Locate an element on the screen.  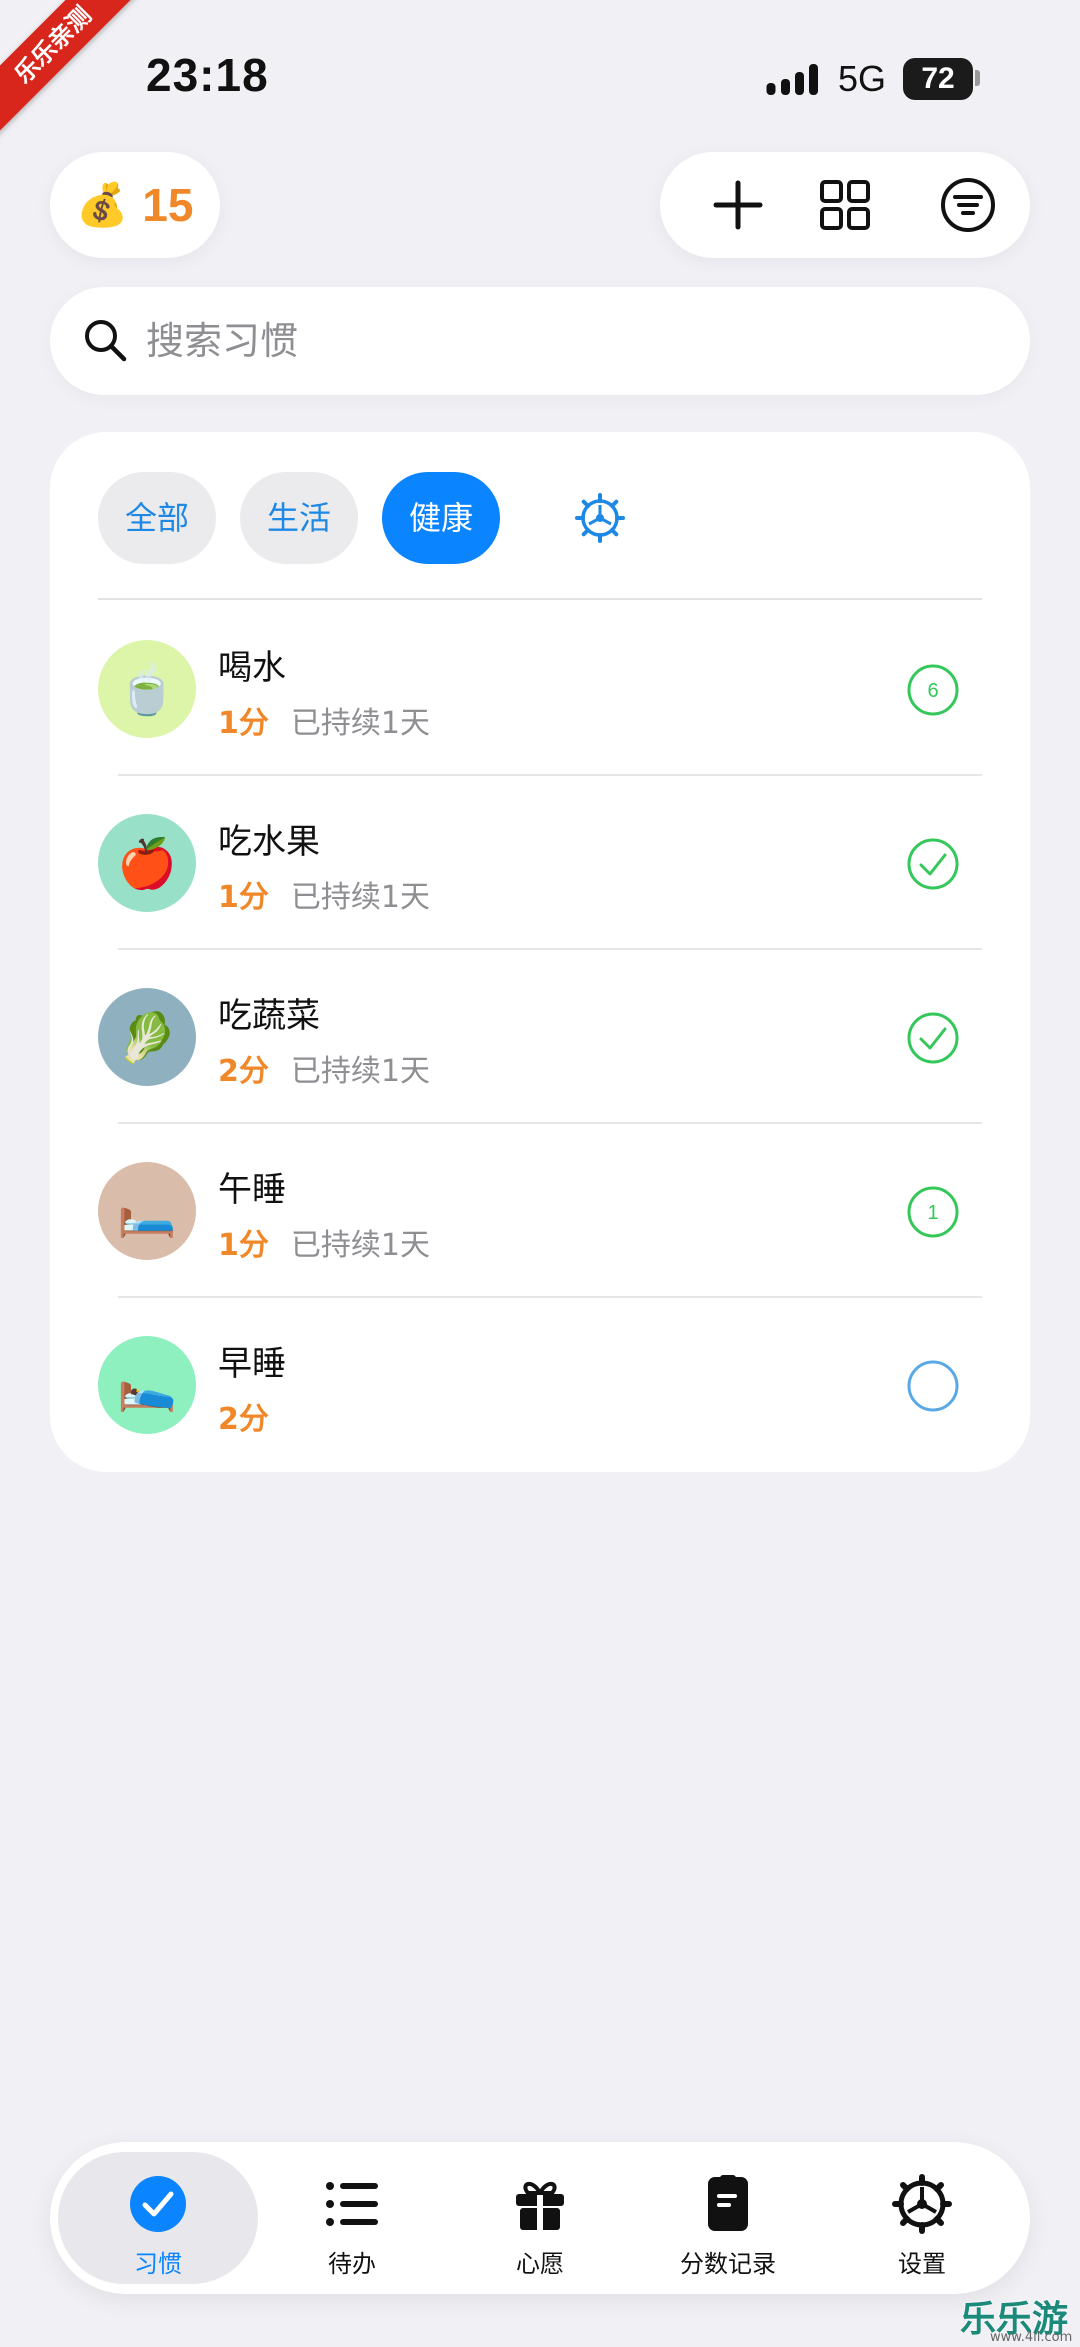
habit-name: 吃蔬菜 is located at coordinates (269, 1016).